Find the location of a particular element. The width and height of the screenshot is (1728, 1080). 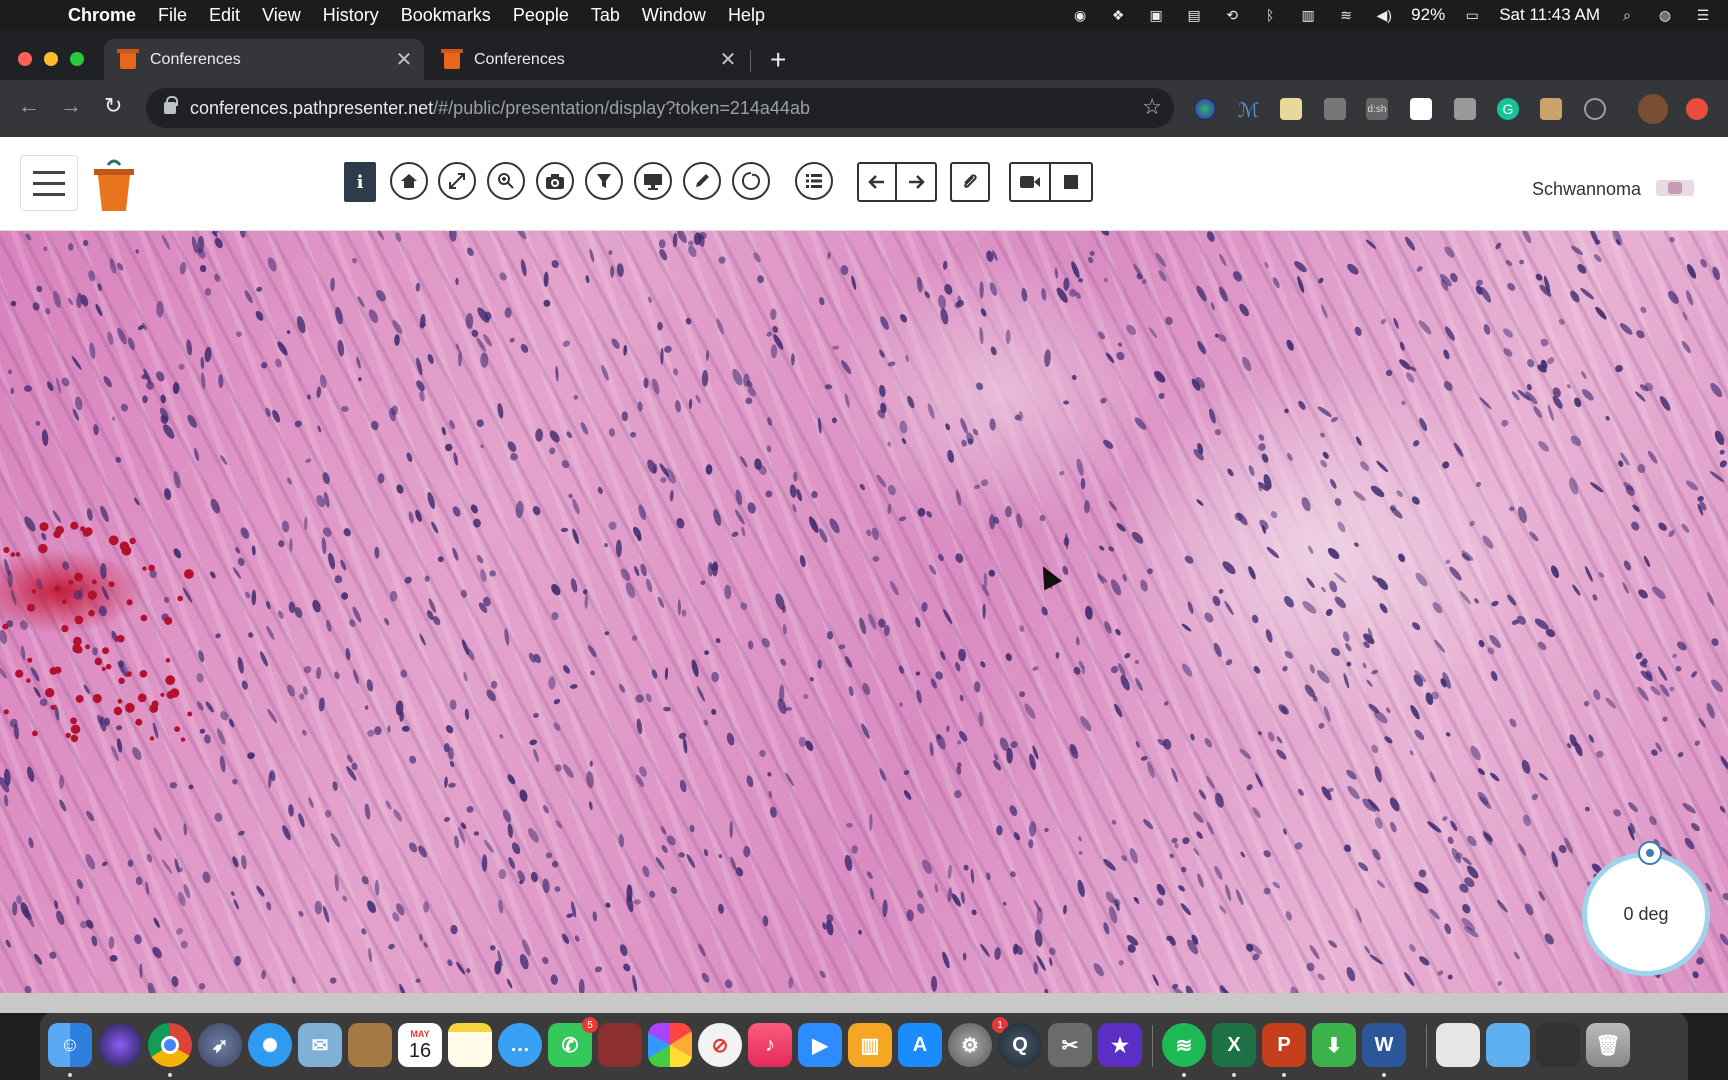

record-video-button is located at coordinates (1031, 182).